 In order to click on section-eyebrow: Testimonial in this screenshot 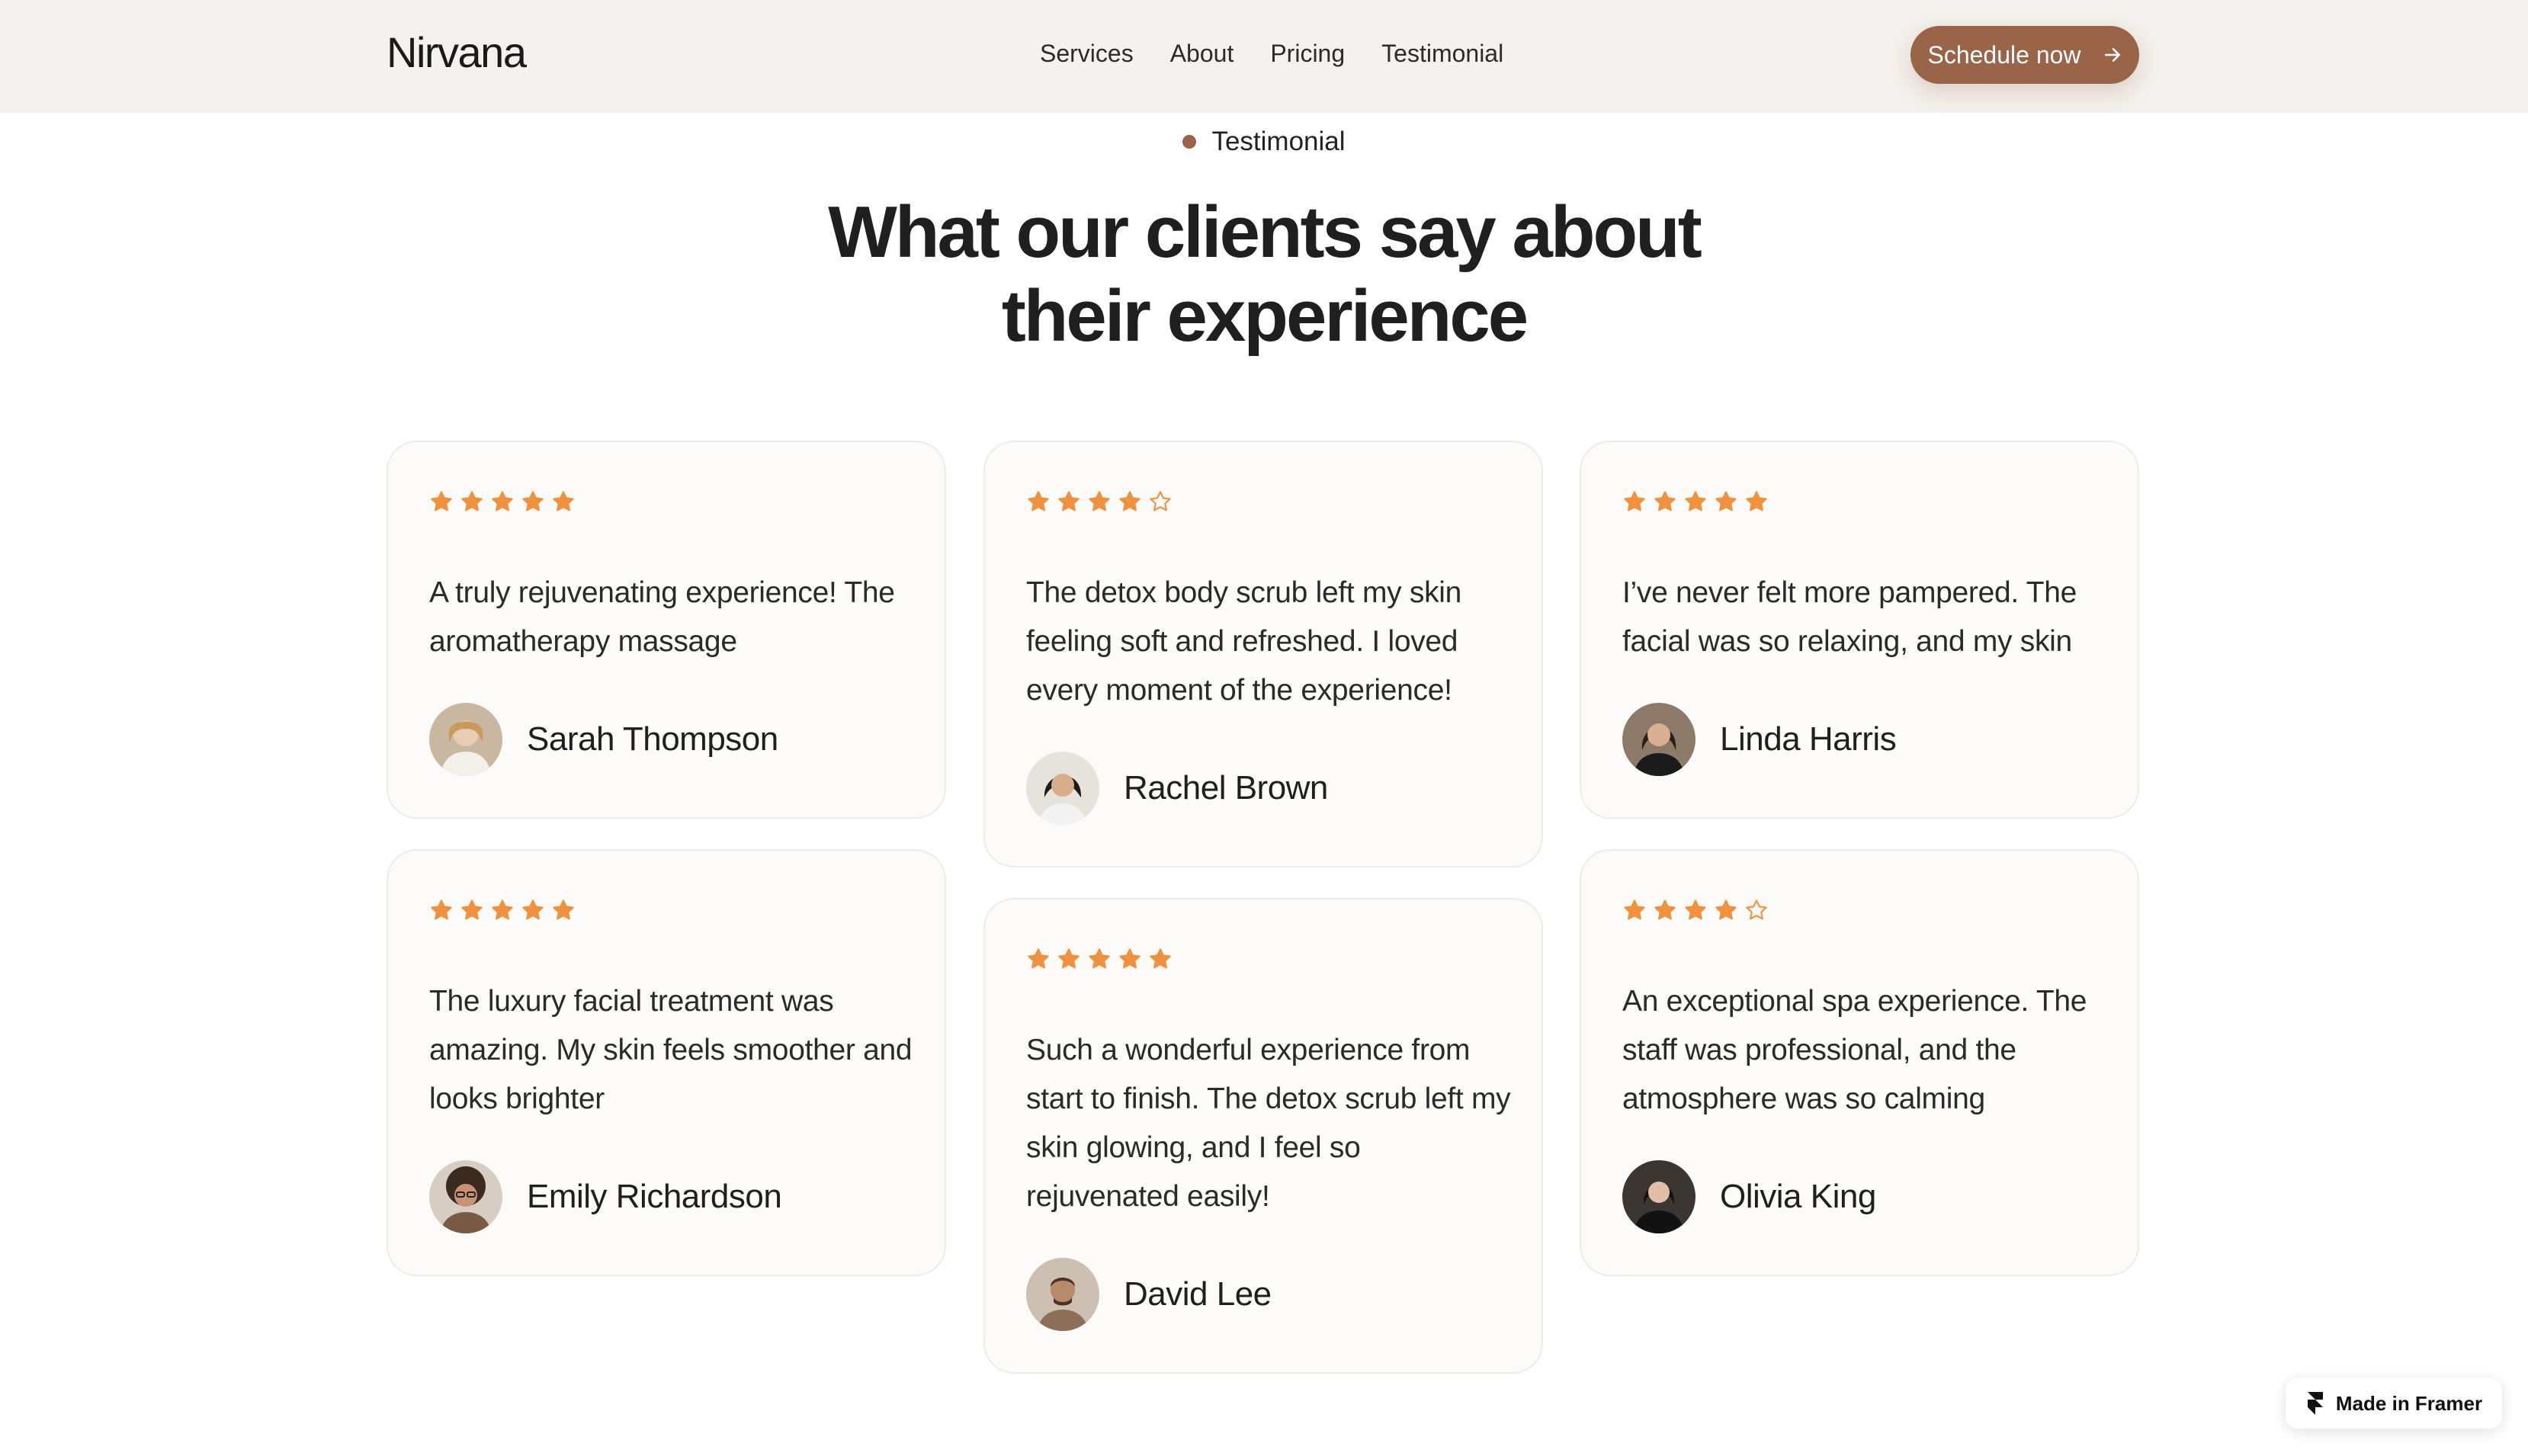, I will do `click(1264, 142)`.